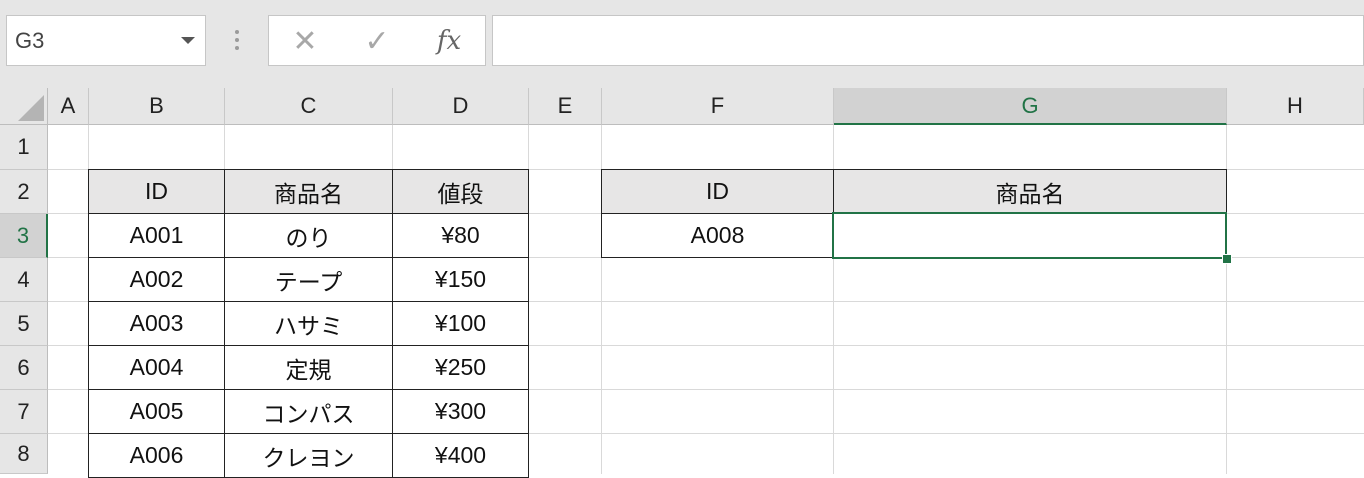 This screenshot has height=478, width=1364. I want to click on column-header-f: F, so click(718, 106).